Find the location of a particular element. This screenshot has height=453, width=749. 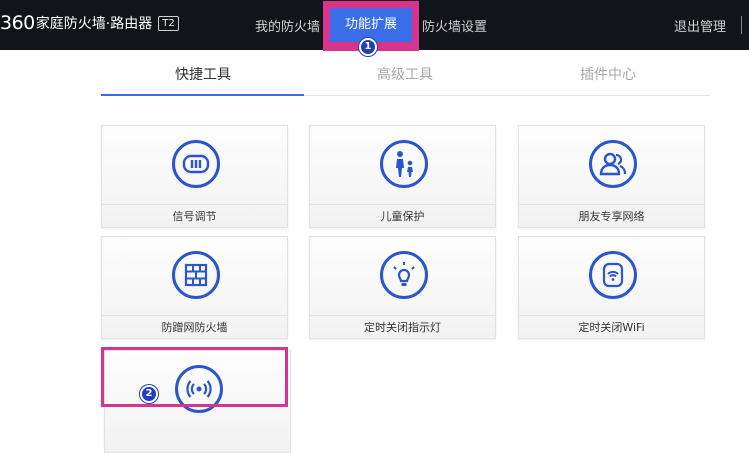

step-marker-1: 1 is located at coordinates (368, 47).